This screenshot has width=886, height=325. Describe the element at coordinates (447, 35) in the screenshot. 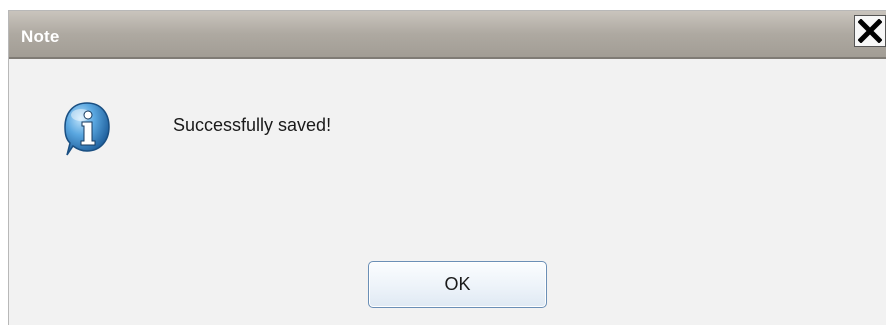

I see `title-bar: Note` at that location.